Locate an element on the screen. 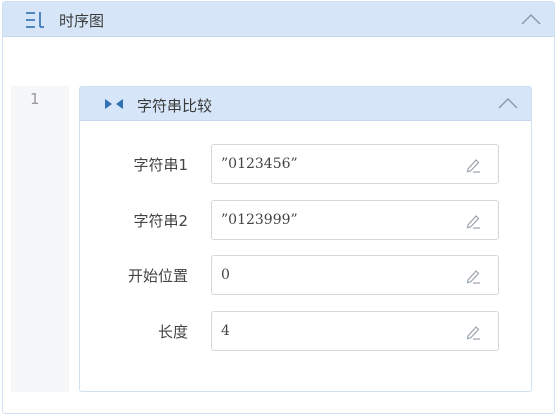 The image size is (557, 417). list-icon is located at coordinates (35, 20).